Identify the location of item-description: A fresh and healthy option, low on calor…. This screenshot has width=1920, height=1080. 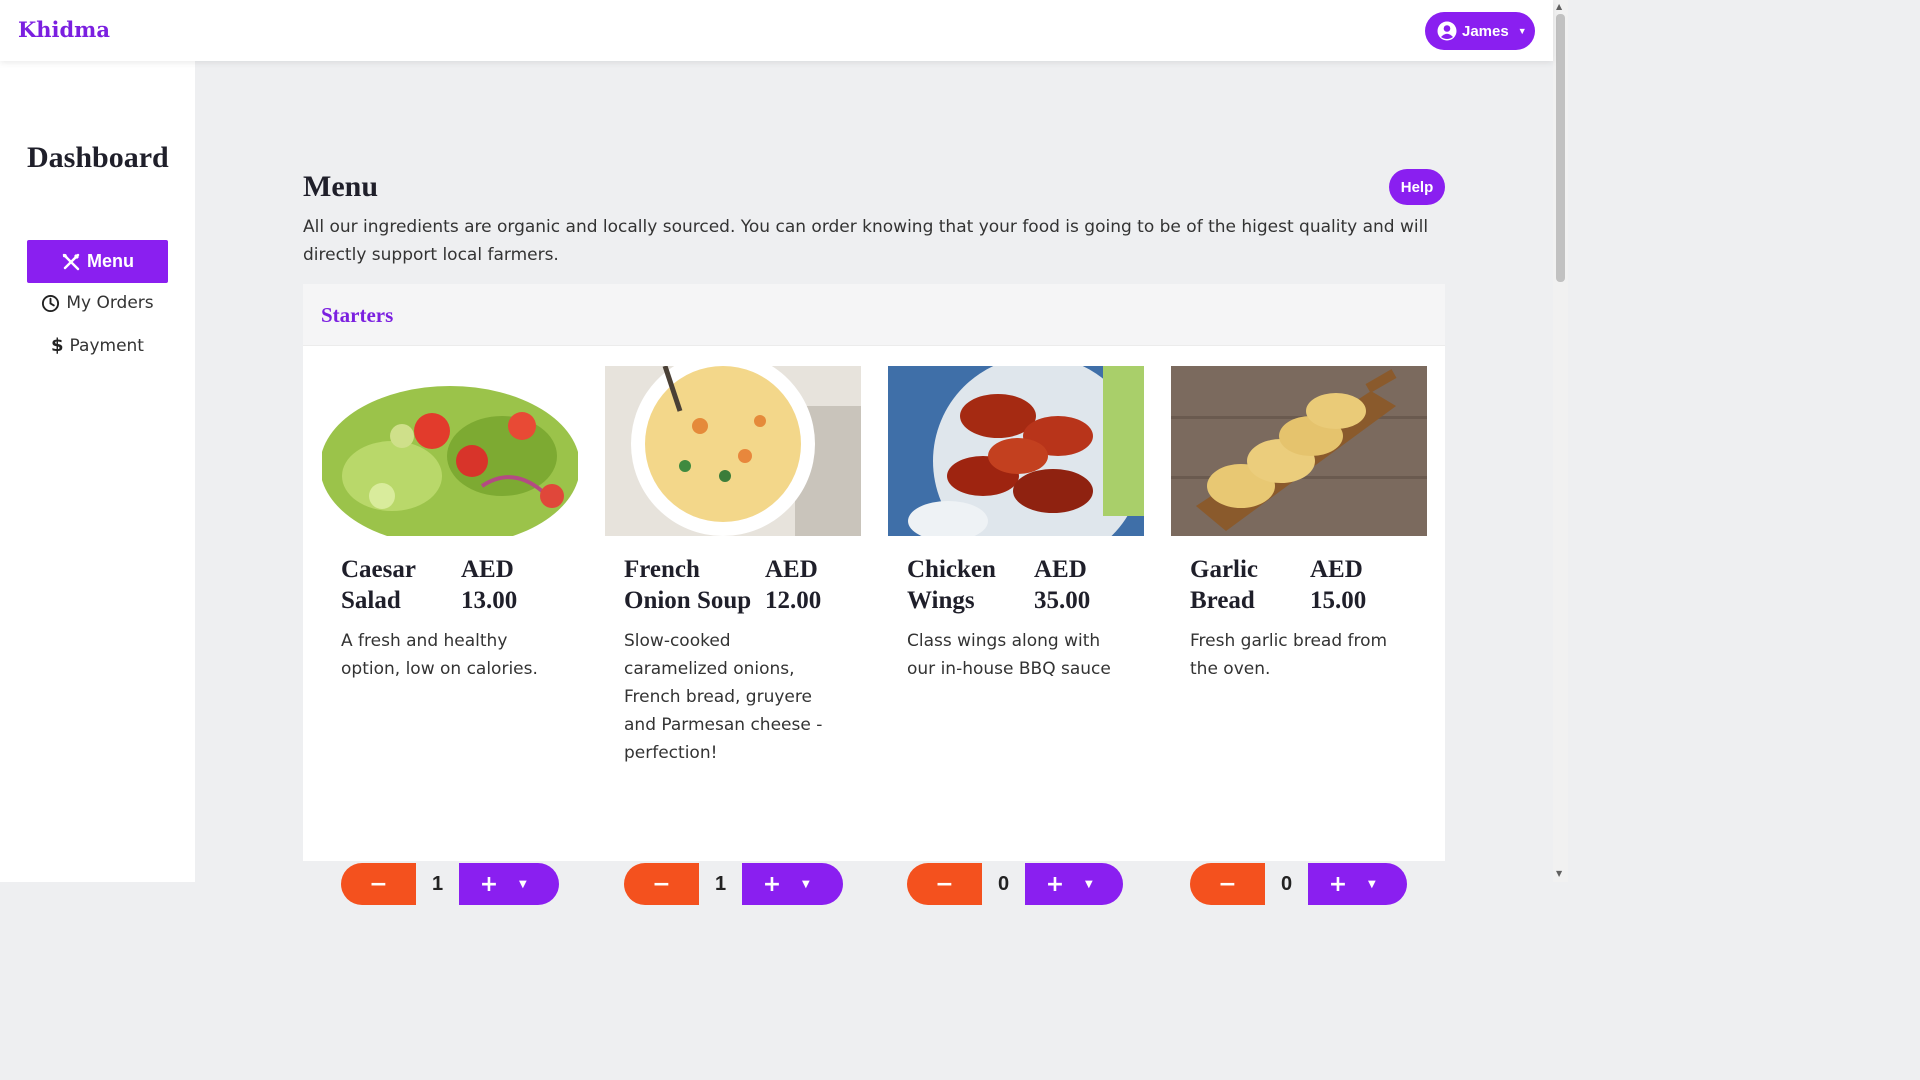
(439, 655).